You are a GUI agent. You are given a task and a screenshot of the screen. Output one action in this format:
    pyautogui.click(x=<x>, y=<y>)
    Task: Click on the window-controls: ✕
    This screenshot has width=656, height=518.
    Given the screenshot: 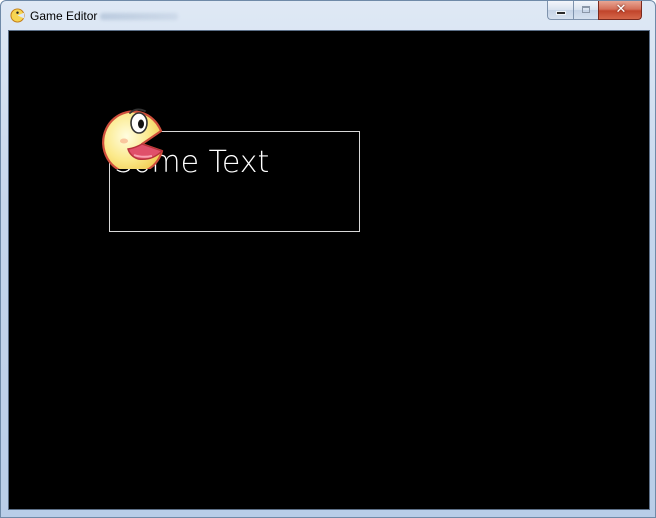 What is the action you would take?
    pyautogui.click(x=594, y=11)
    